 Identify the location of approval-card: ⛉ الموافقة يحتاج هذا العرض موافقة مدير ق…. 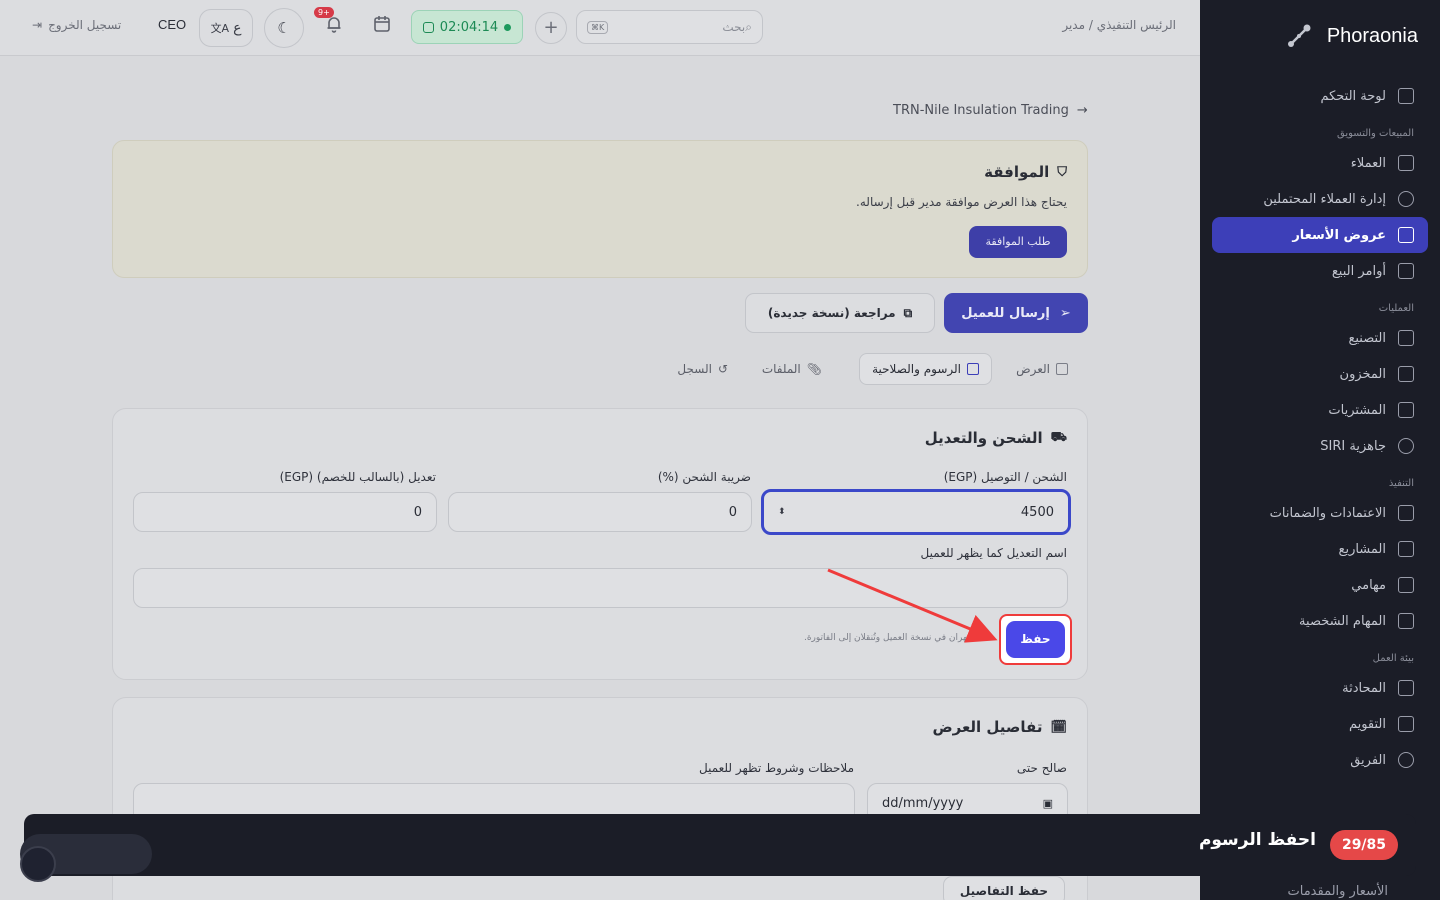
(600, 209).